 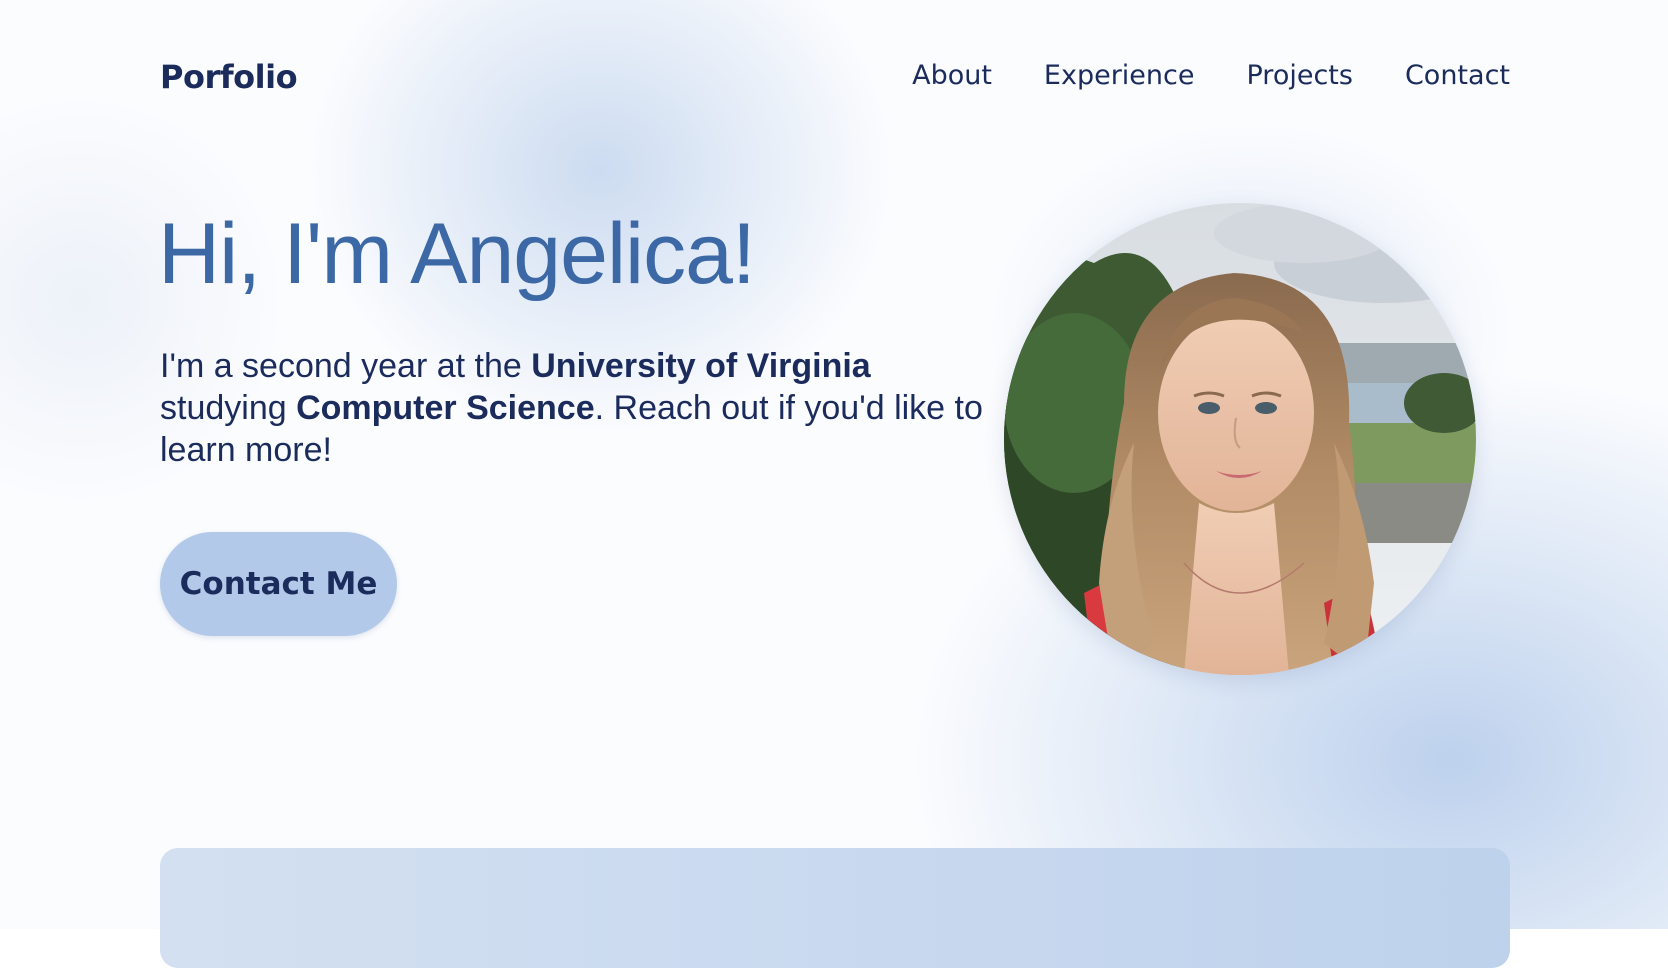 I want to click on profile-photo-illustration, so click(x=1240, y=439).